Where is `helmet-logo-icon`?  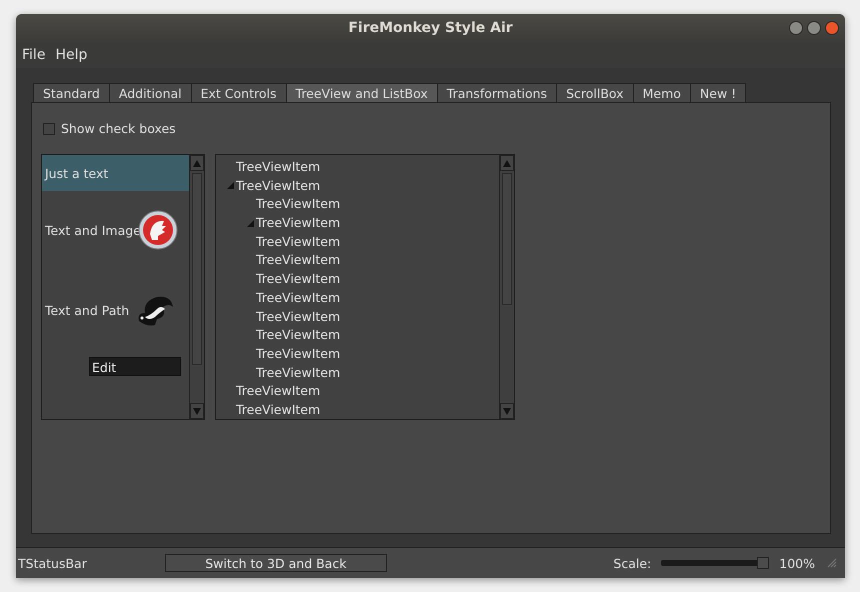
helmet-logo-icon is located at coordinates (158, 230).